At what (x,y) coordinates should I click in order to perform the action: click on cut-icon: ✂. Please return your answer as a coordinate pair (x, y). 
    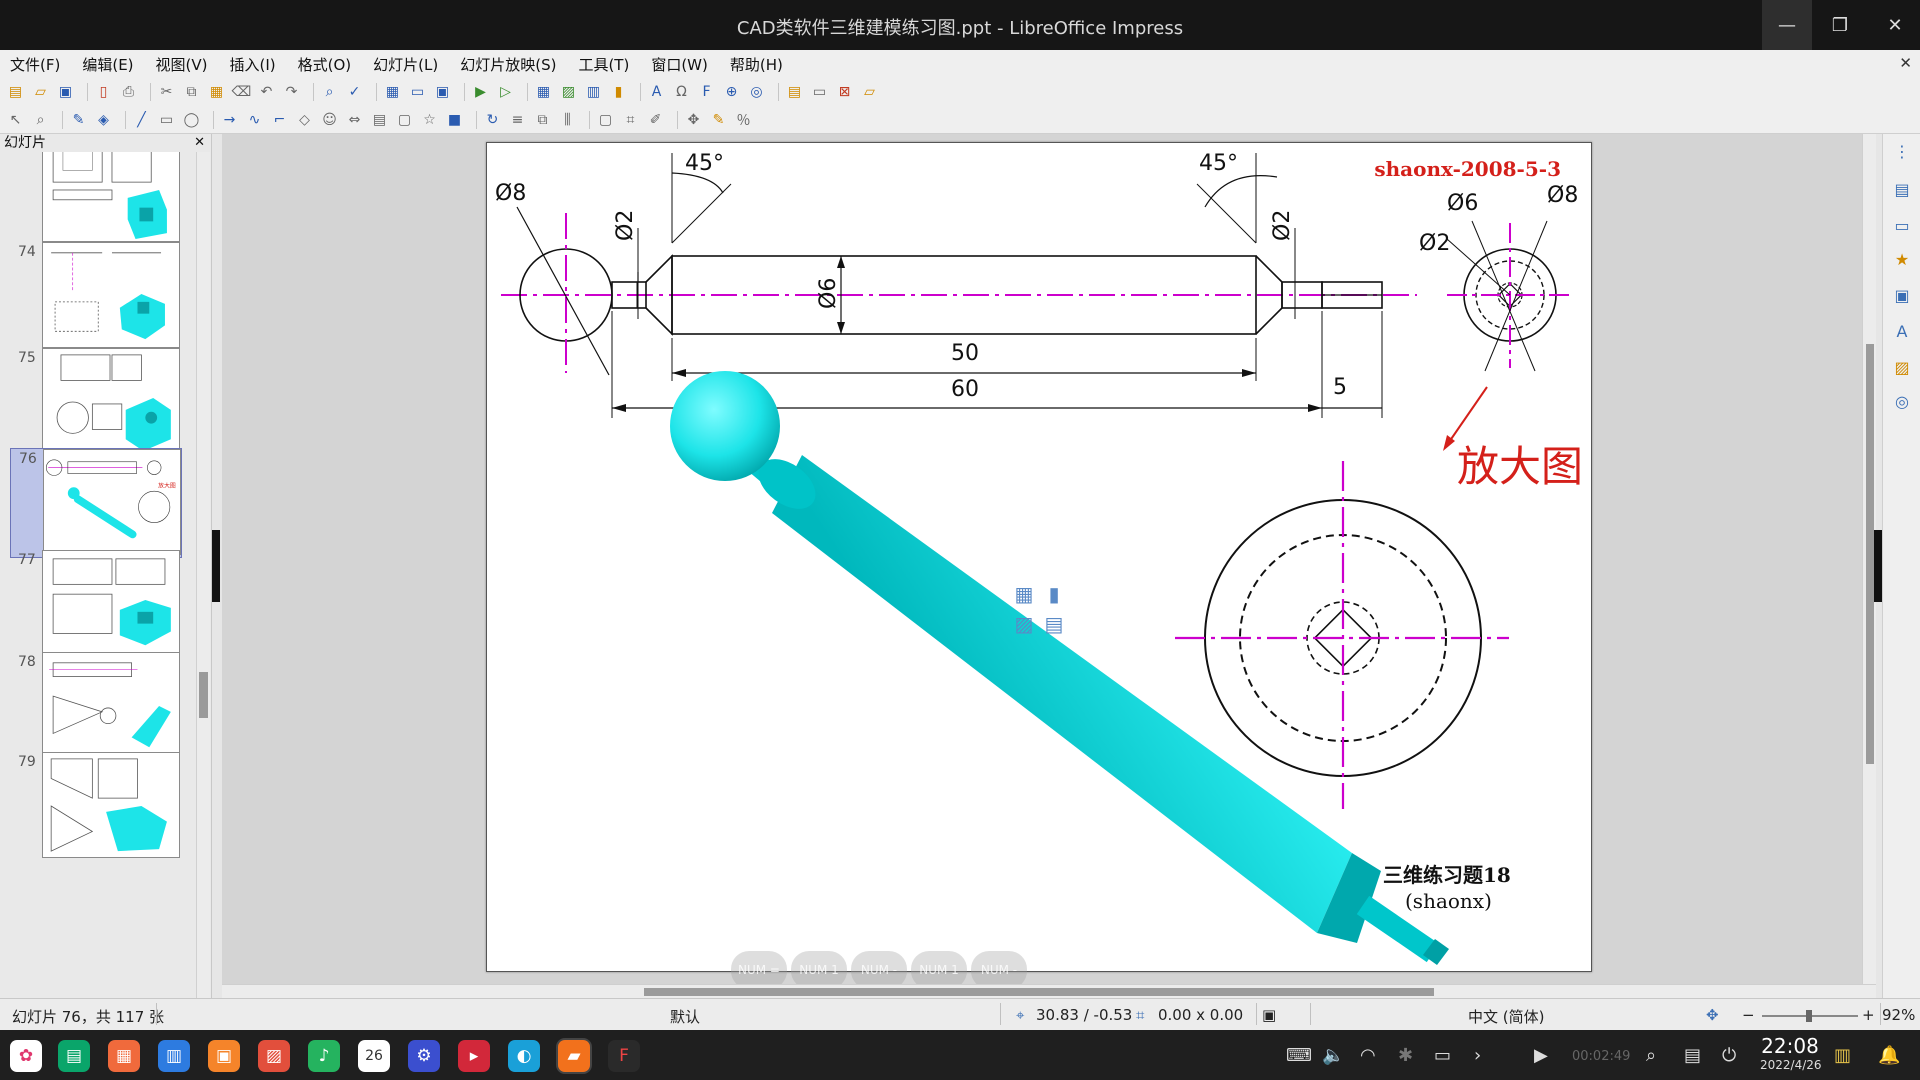
    Looking at the image, I should click on (166, 92).